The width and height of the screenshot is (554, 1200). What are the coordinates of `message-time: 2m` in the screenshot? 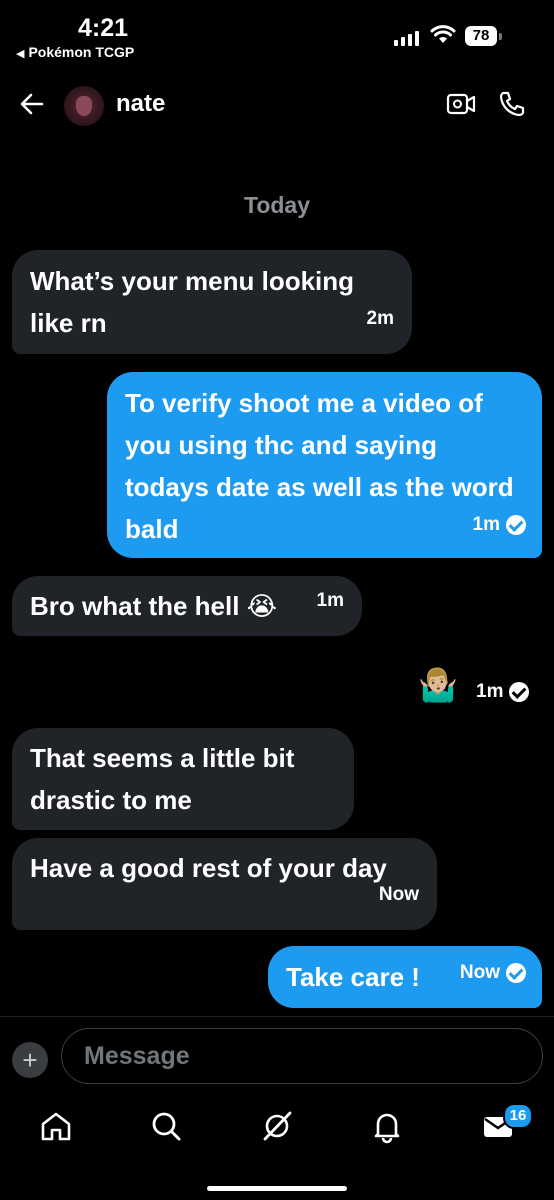 It's located at (380, 318).